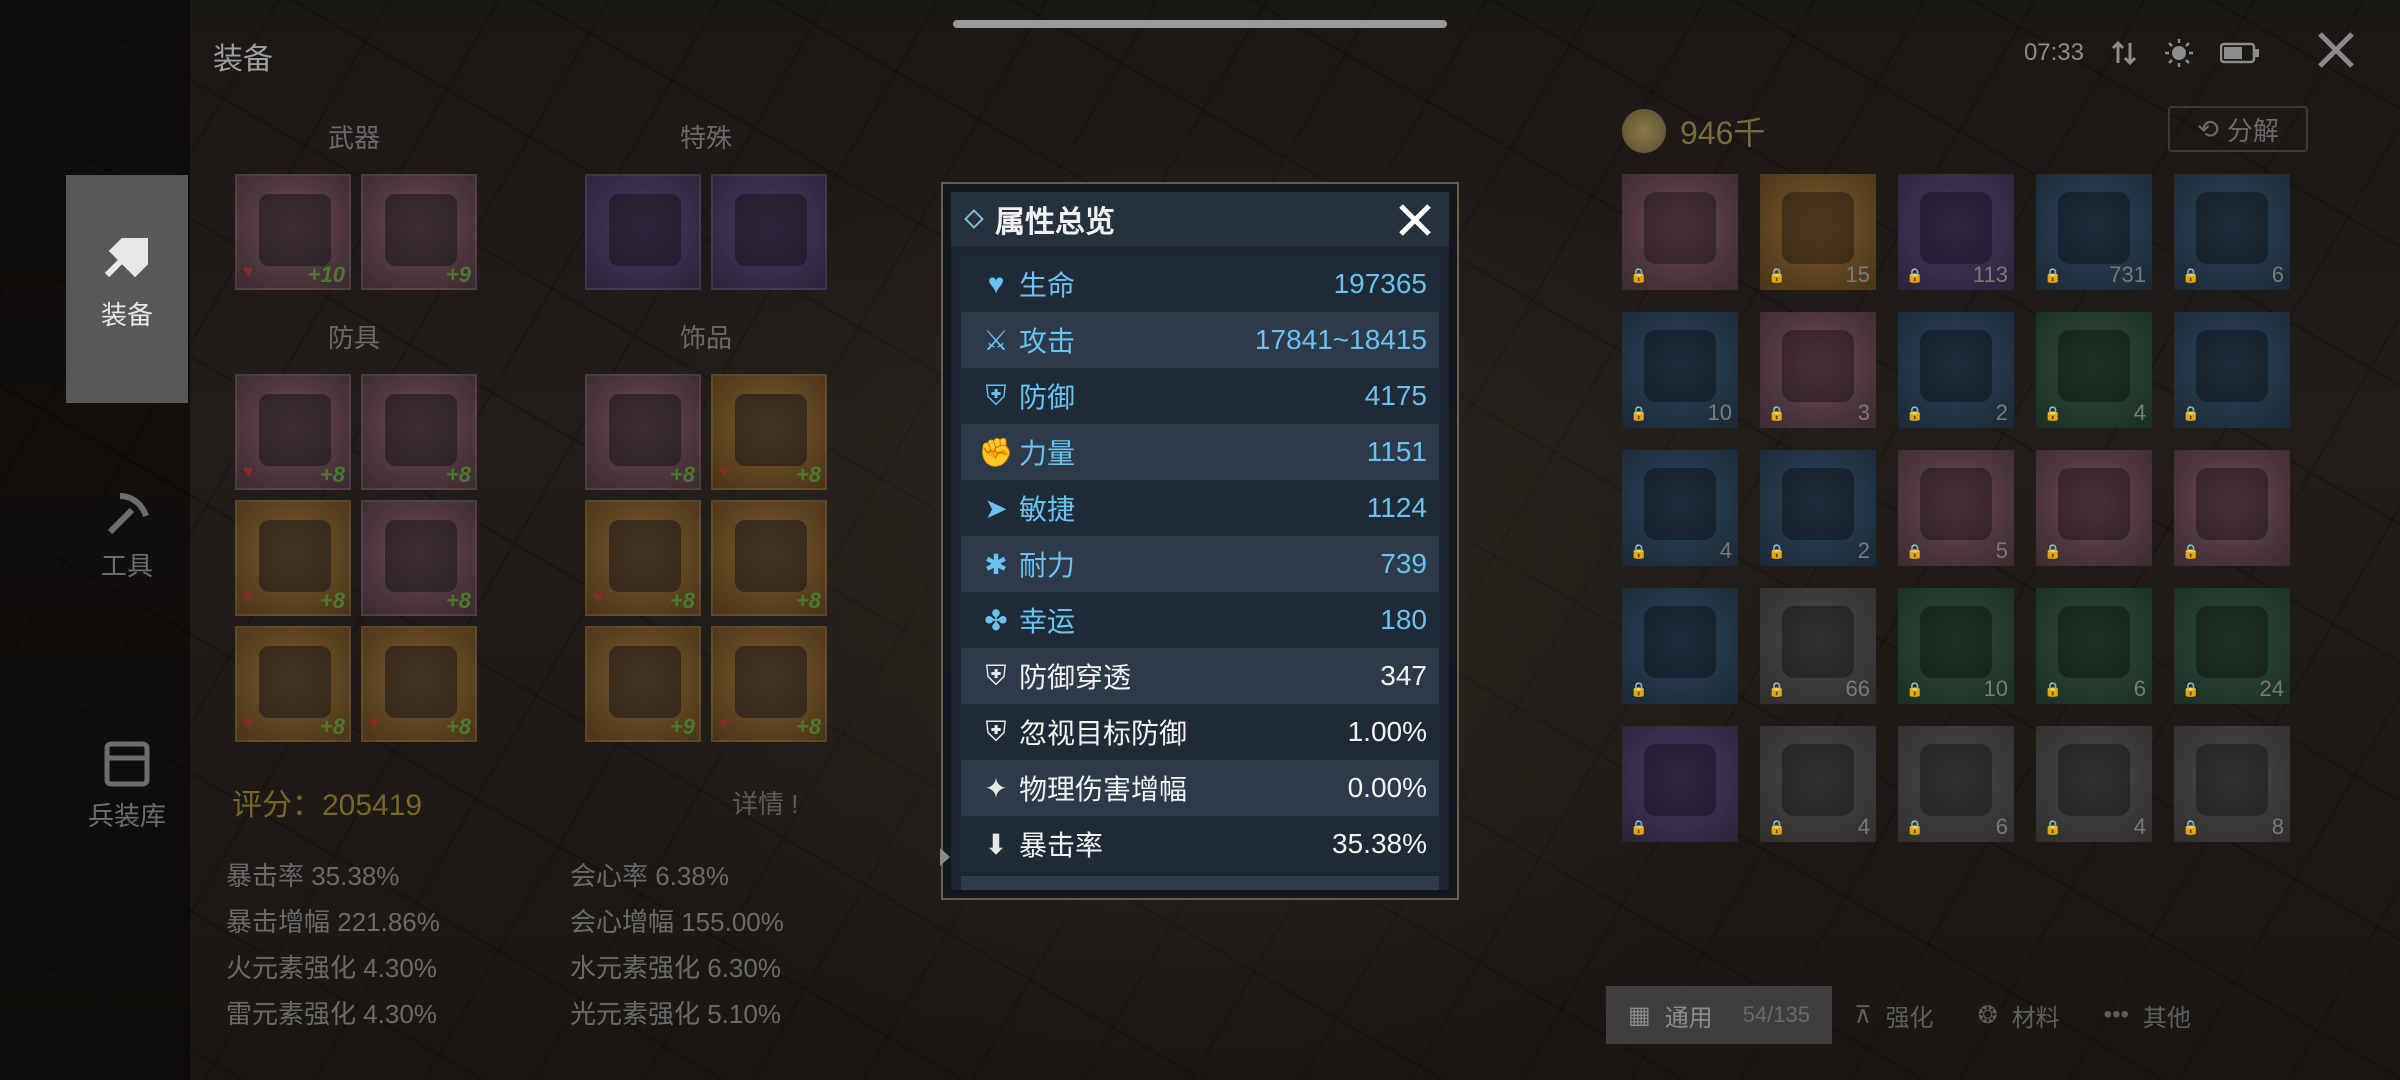  I want to click on damage-boost-icon: ✦, so click(996, 788).